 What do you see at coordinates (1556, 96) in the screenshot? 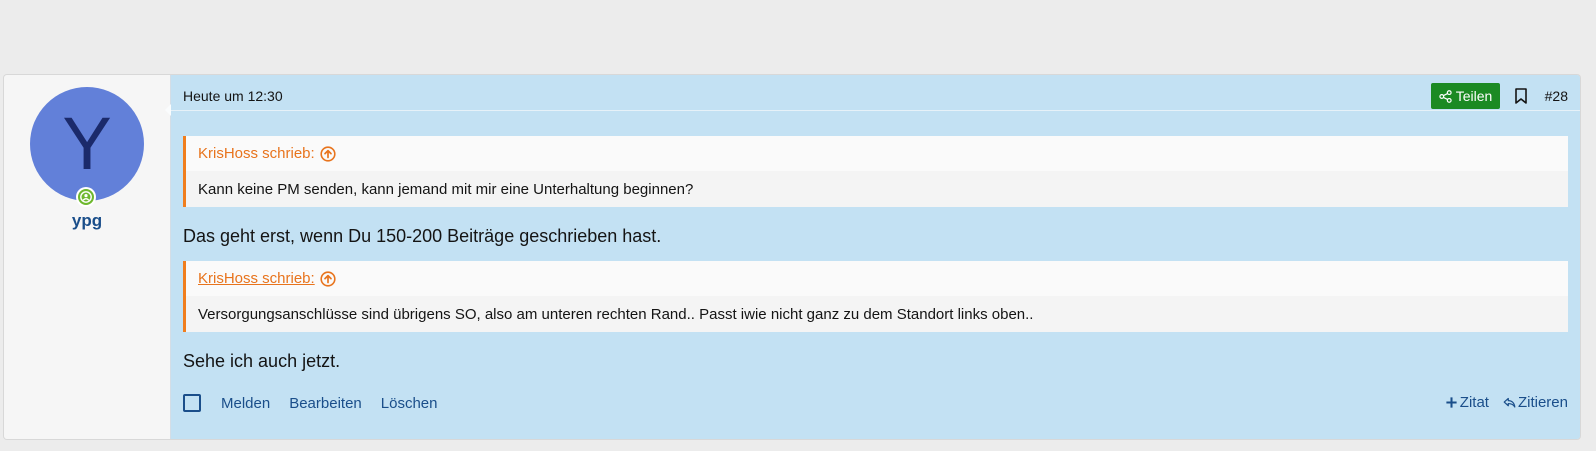
I see `post-number: #28` at bounding box center [1556, 96].